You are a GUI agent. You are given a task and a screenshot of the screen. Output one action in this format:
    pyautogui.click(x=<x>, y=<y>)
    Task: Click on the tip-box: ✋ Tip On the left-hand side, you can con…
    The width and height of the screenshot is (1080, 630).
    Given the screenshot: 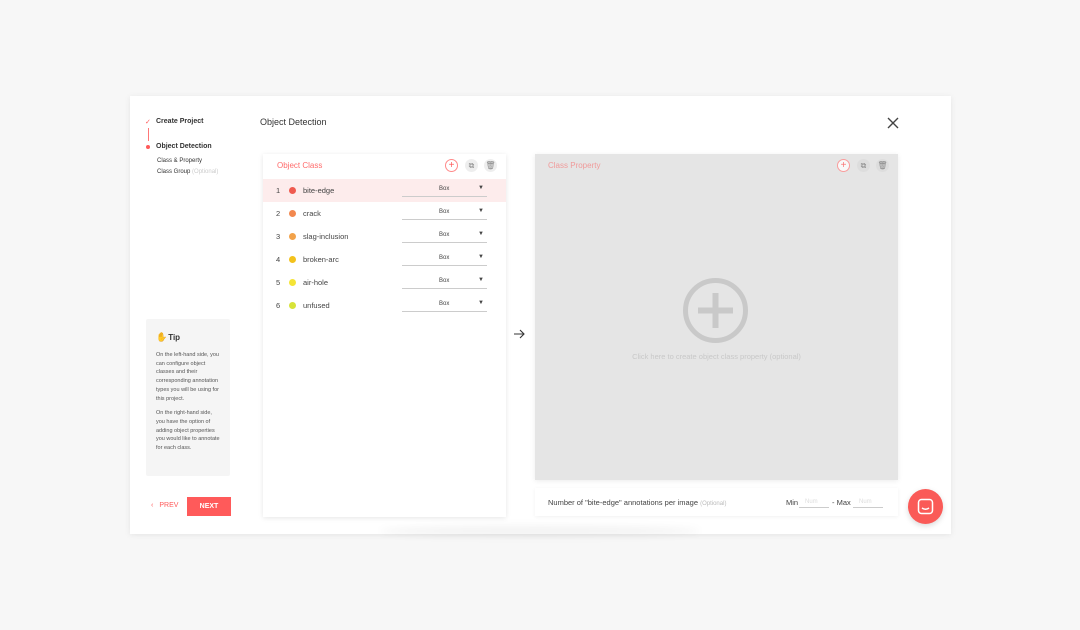 What is the action you would take?
    pyautogui.click(x=188, y=397)
    